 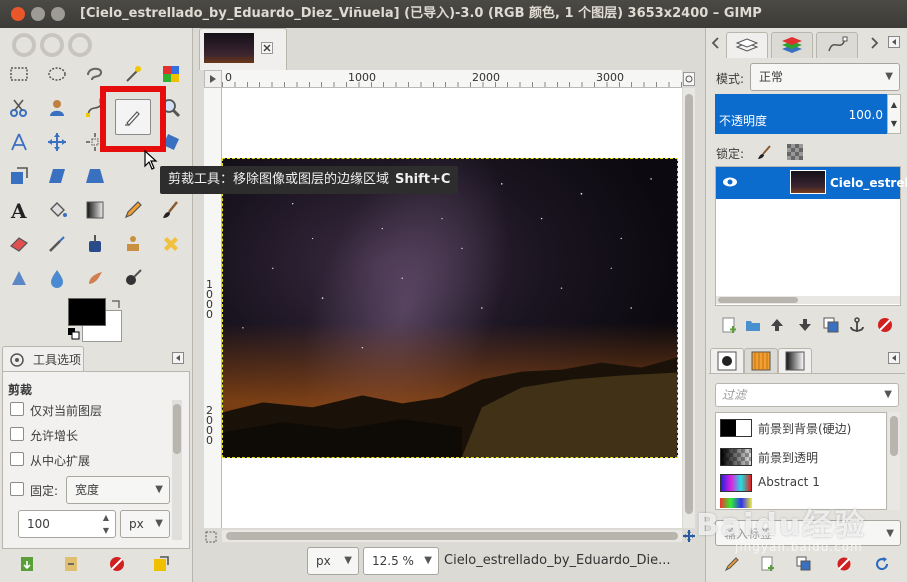 I want to click on select-by-color-icon, so click(x=171, y=74).